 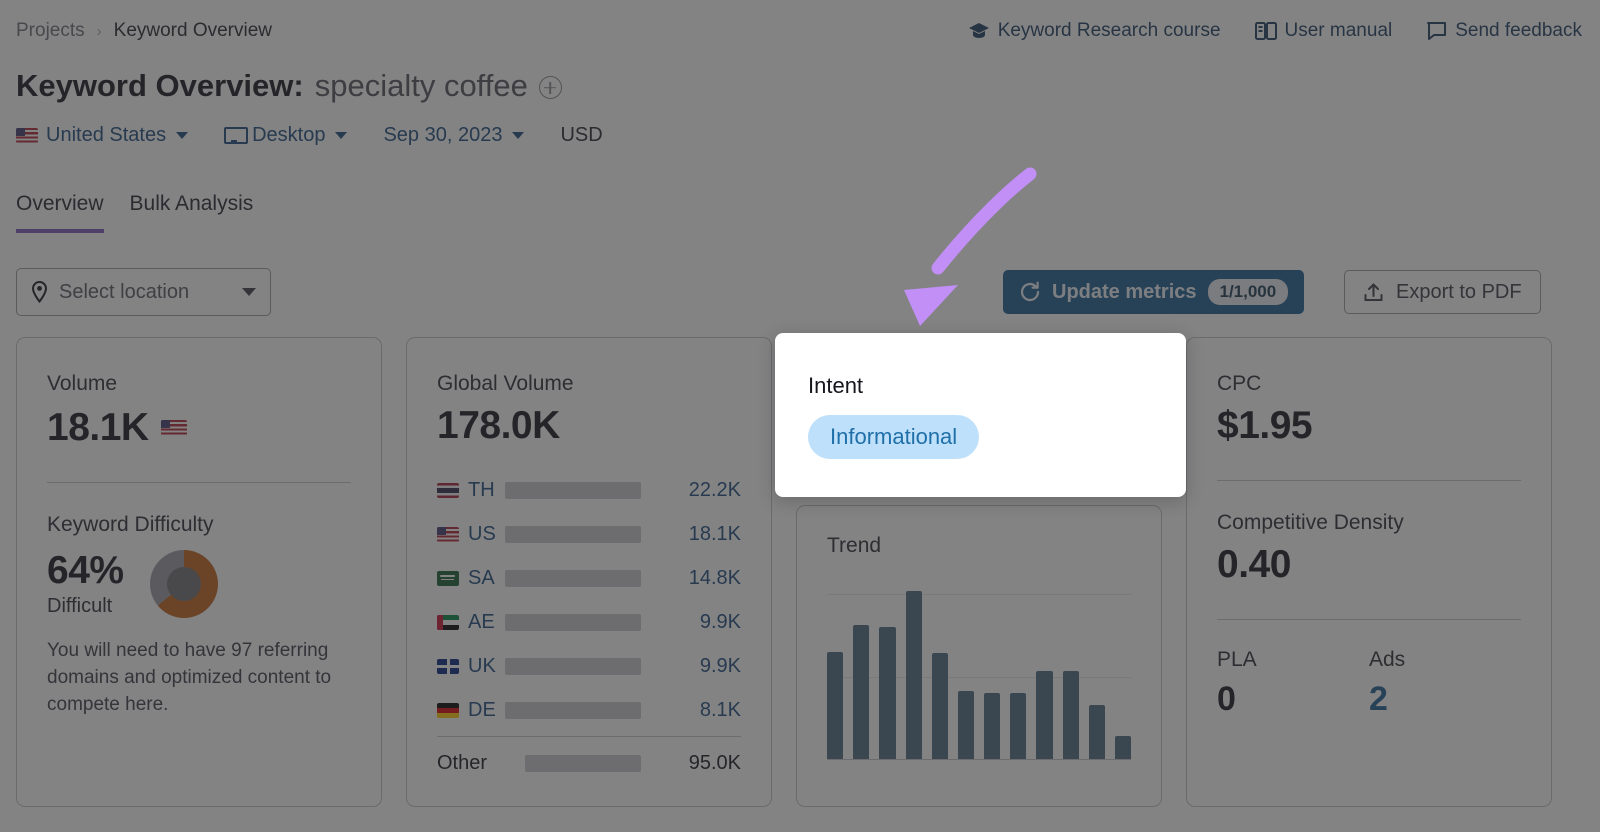 What do you see at coordinates (894, 437) in the screenshot?
I see `intent-chip: Informational` at bounding box center [894, 437].